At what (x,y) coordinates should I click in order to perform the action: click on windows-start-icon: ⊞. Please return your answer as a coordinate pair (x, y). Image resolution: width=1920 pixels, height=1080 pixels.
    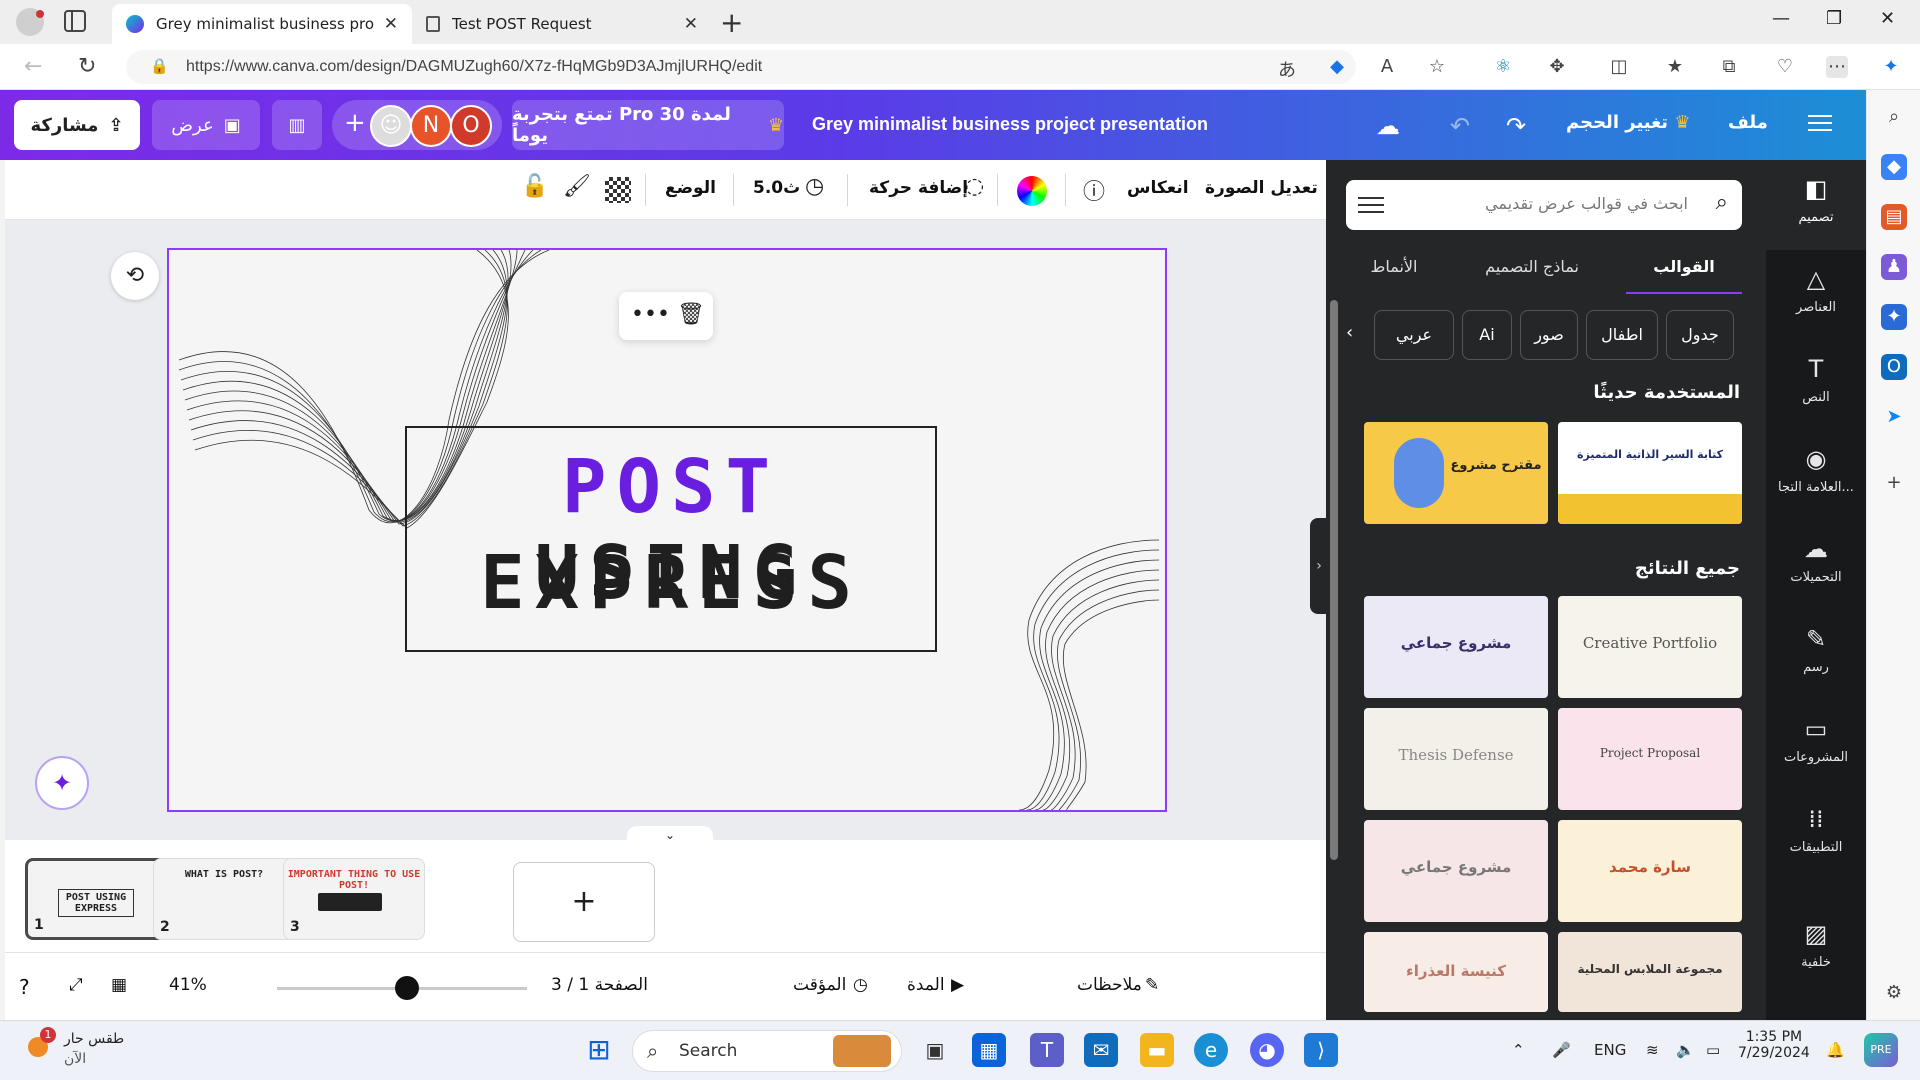
    Looking at the image, I should click on (599, 1050).